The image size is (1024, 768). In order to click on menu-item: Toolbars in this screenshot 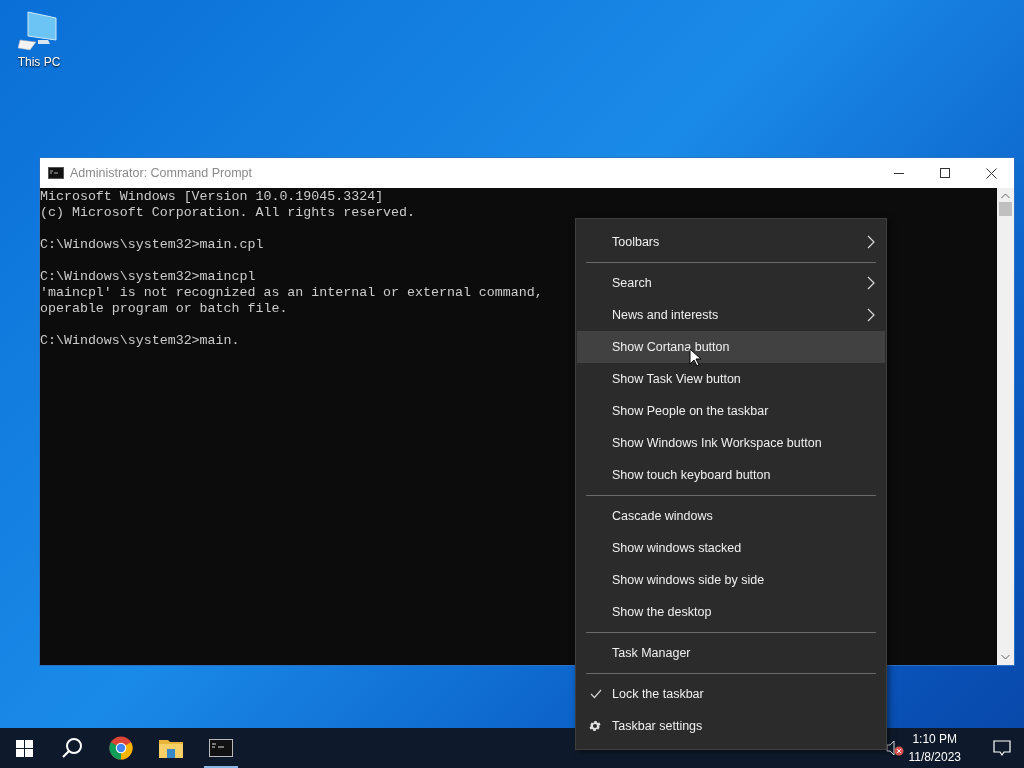, I will do `click(731, 242)`.